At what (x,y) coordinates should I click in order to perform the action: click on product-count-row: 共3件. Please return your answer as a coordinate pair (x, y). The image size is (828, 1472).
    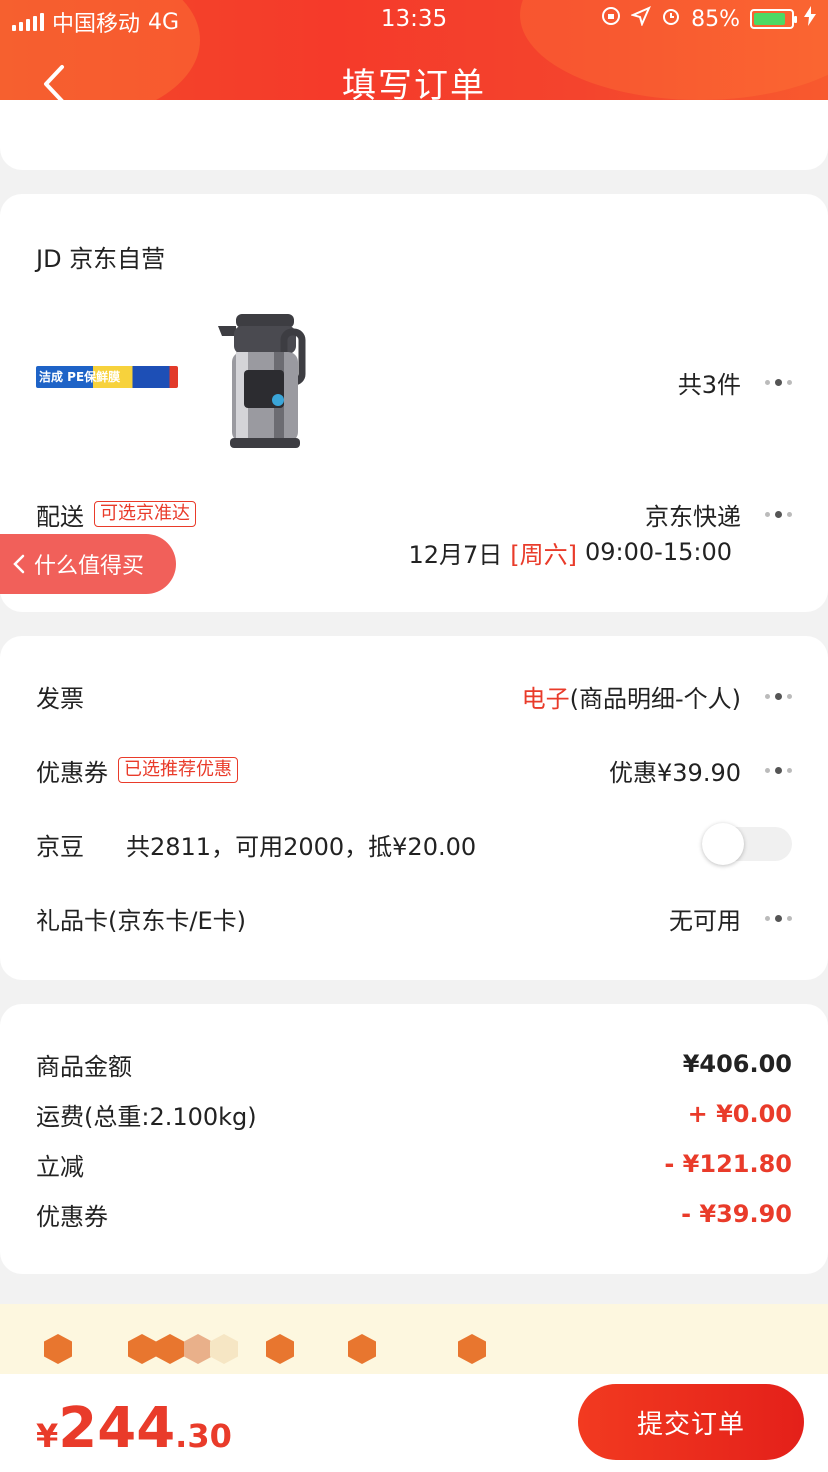
    Looking at the image, I should click on (414, 382).